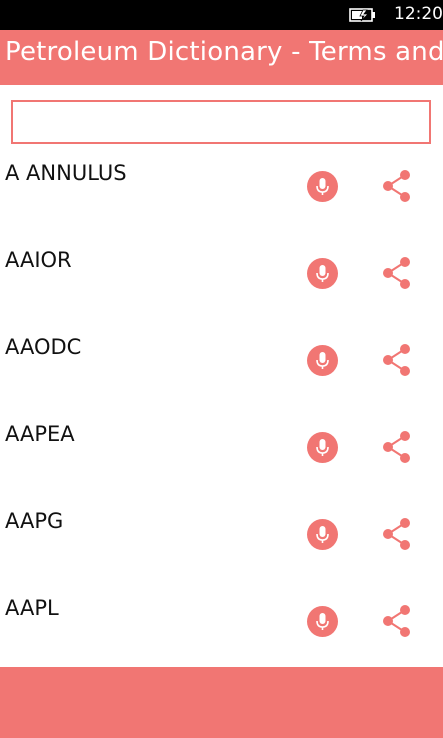  I want to click on list-item: AAIOR, so click(221, 275).